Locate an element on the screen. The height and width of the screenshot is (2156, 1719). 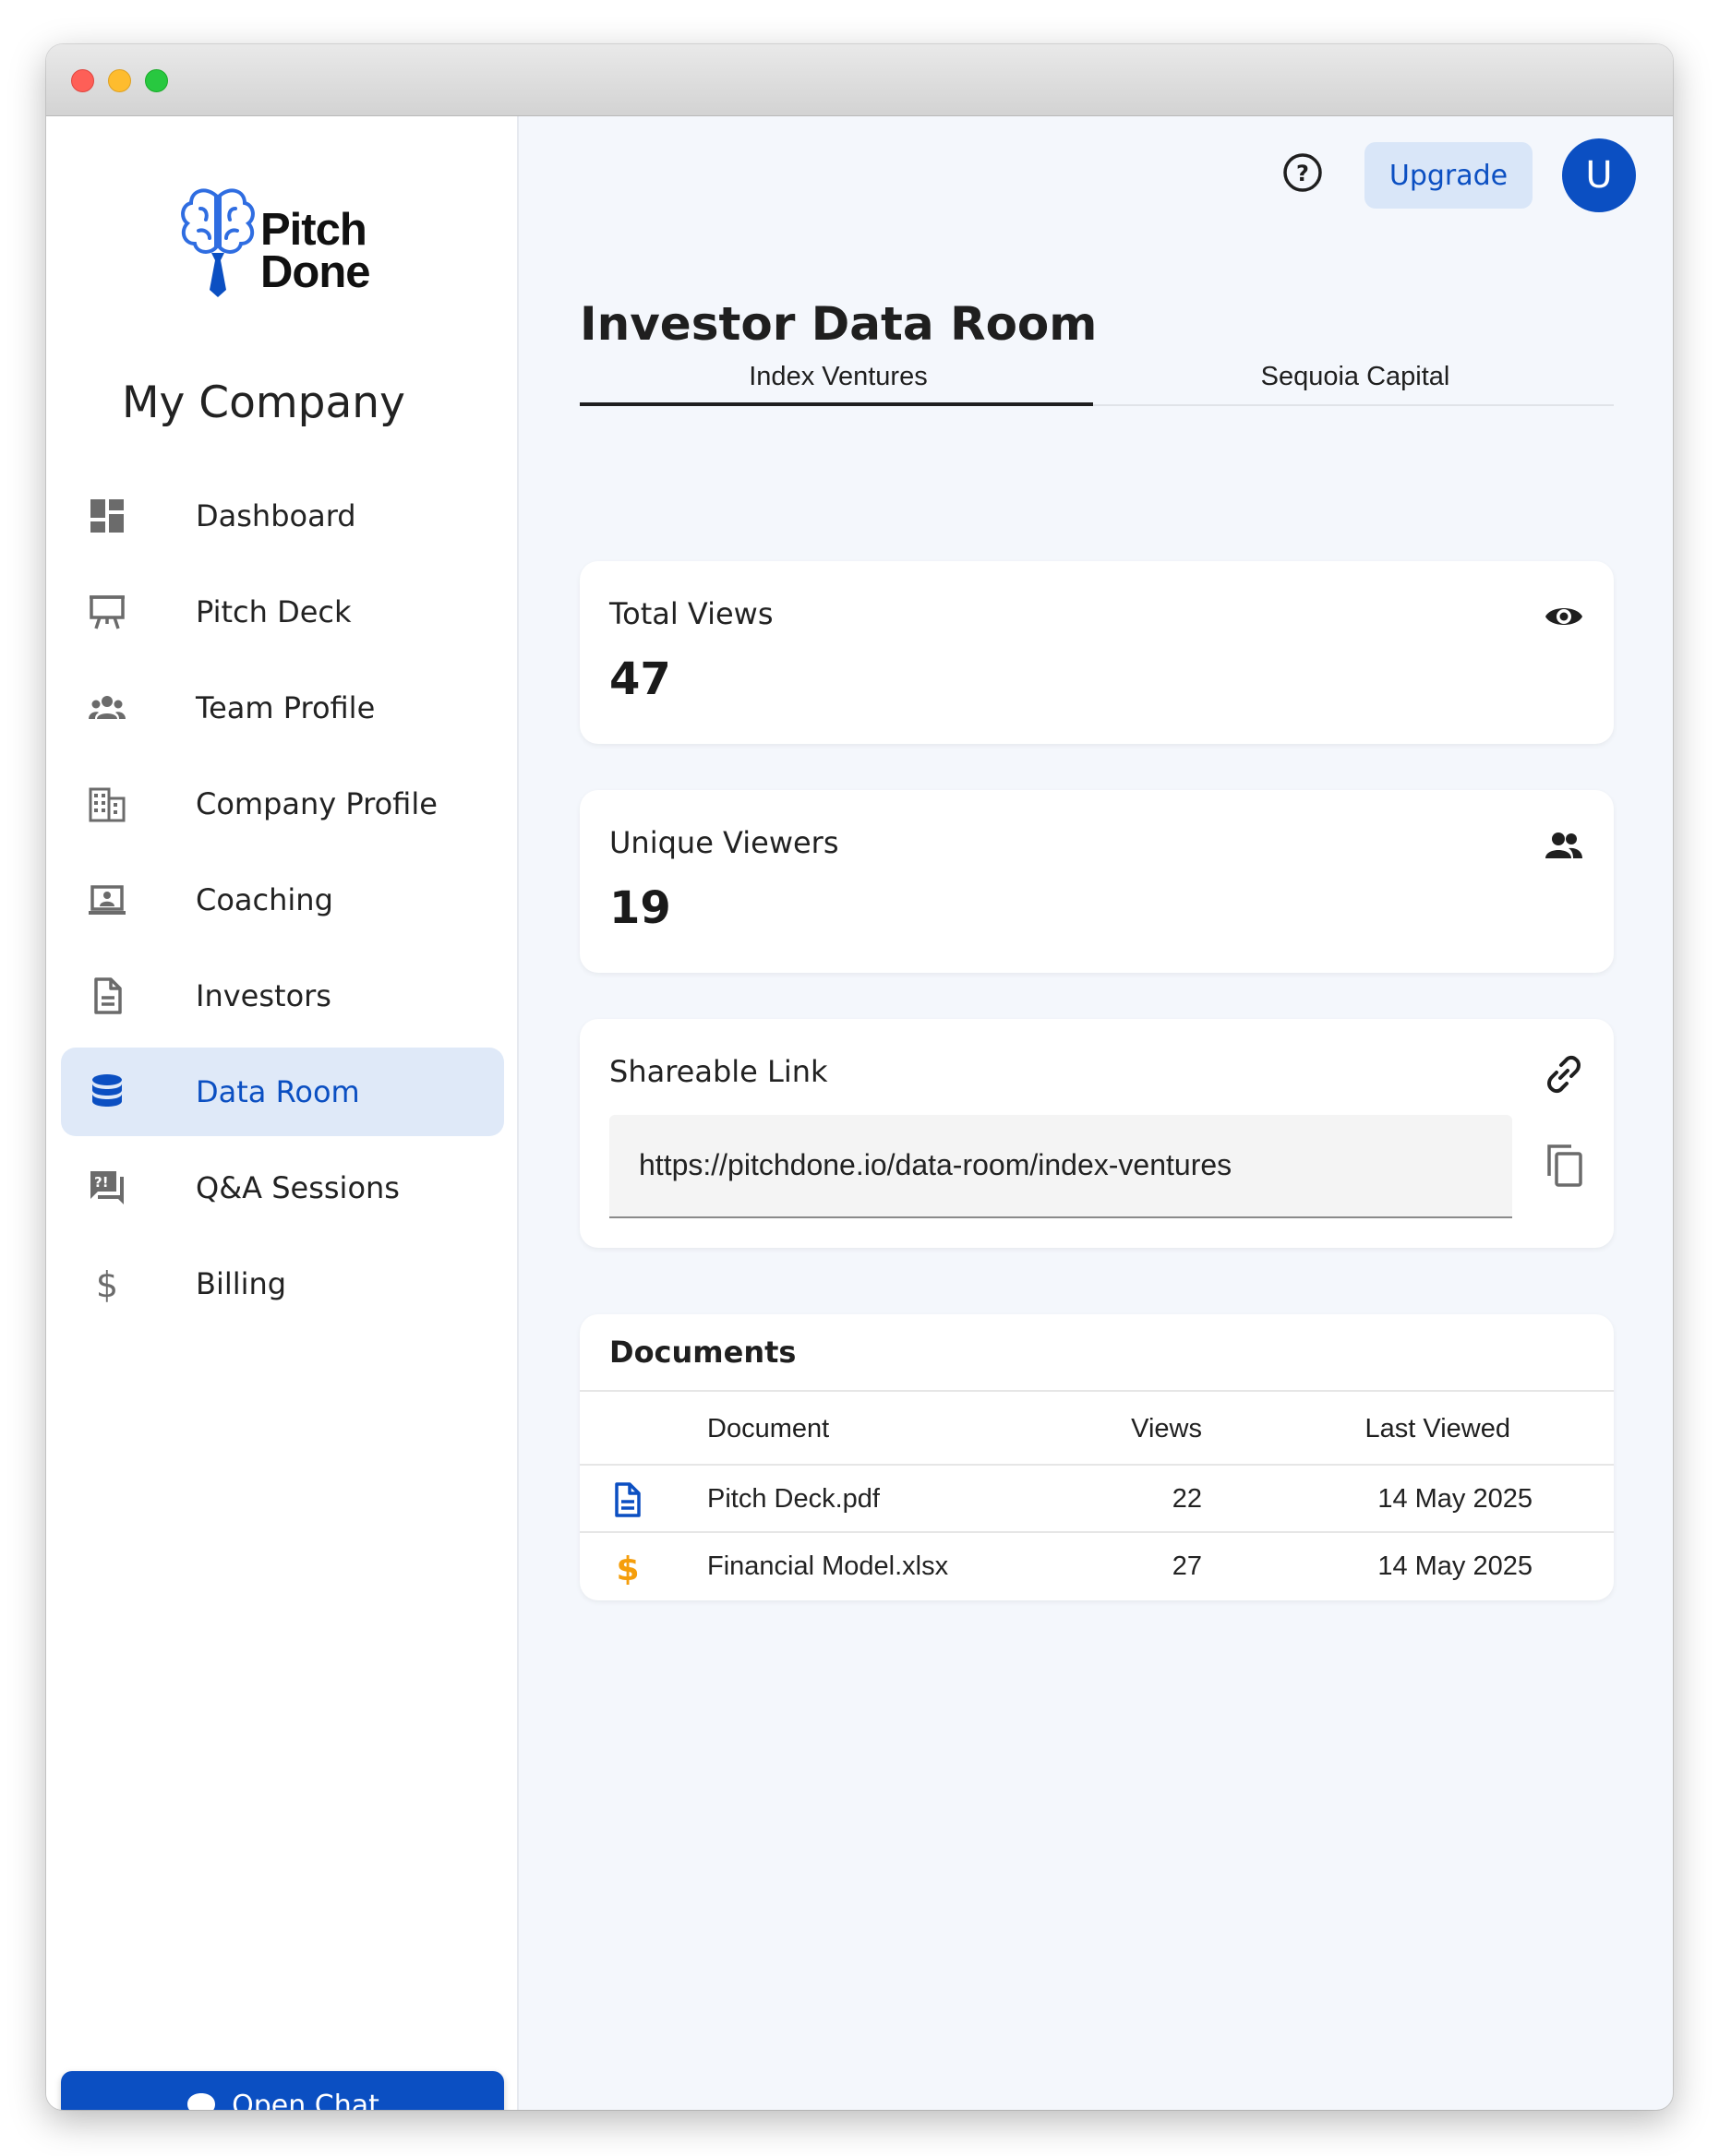
table-row: Pitch Deck.pdf 22 14 May 2025 is located at coordinates (1097, 1499).